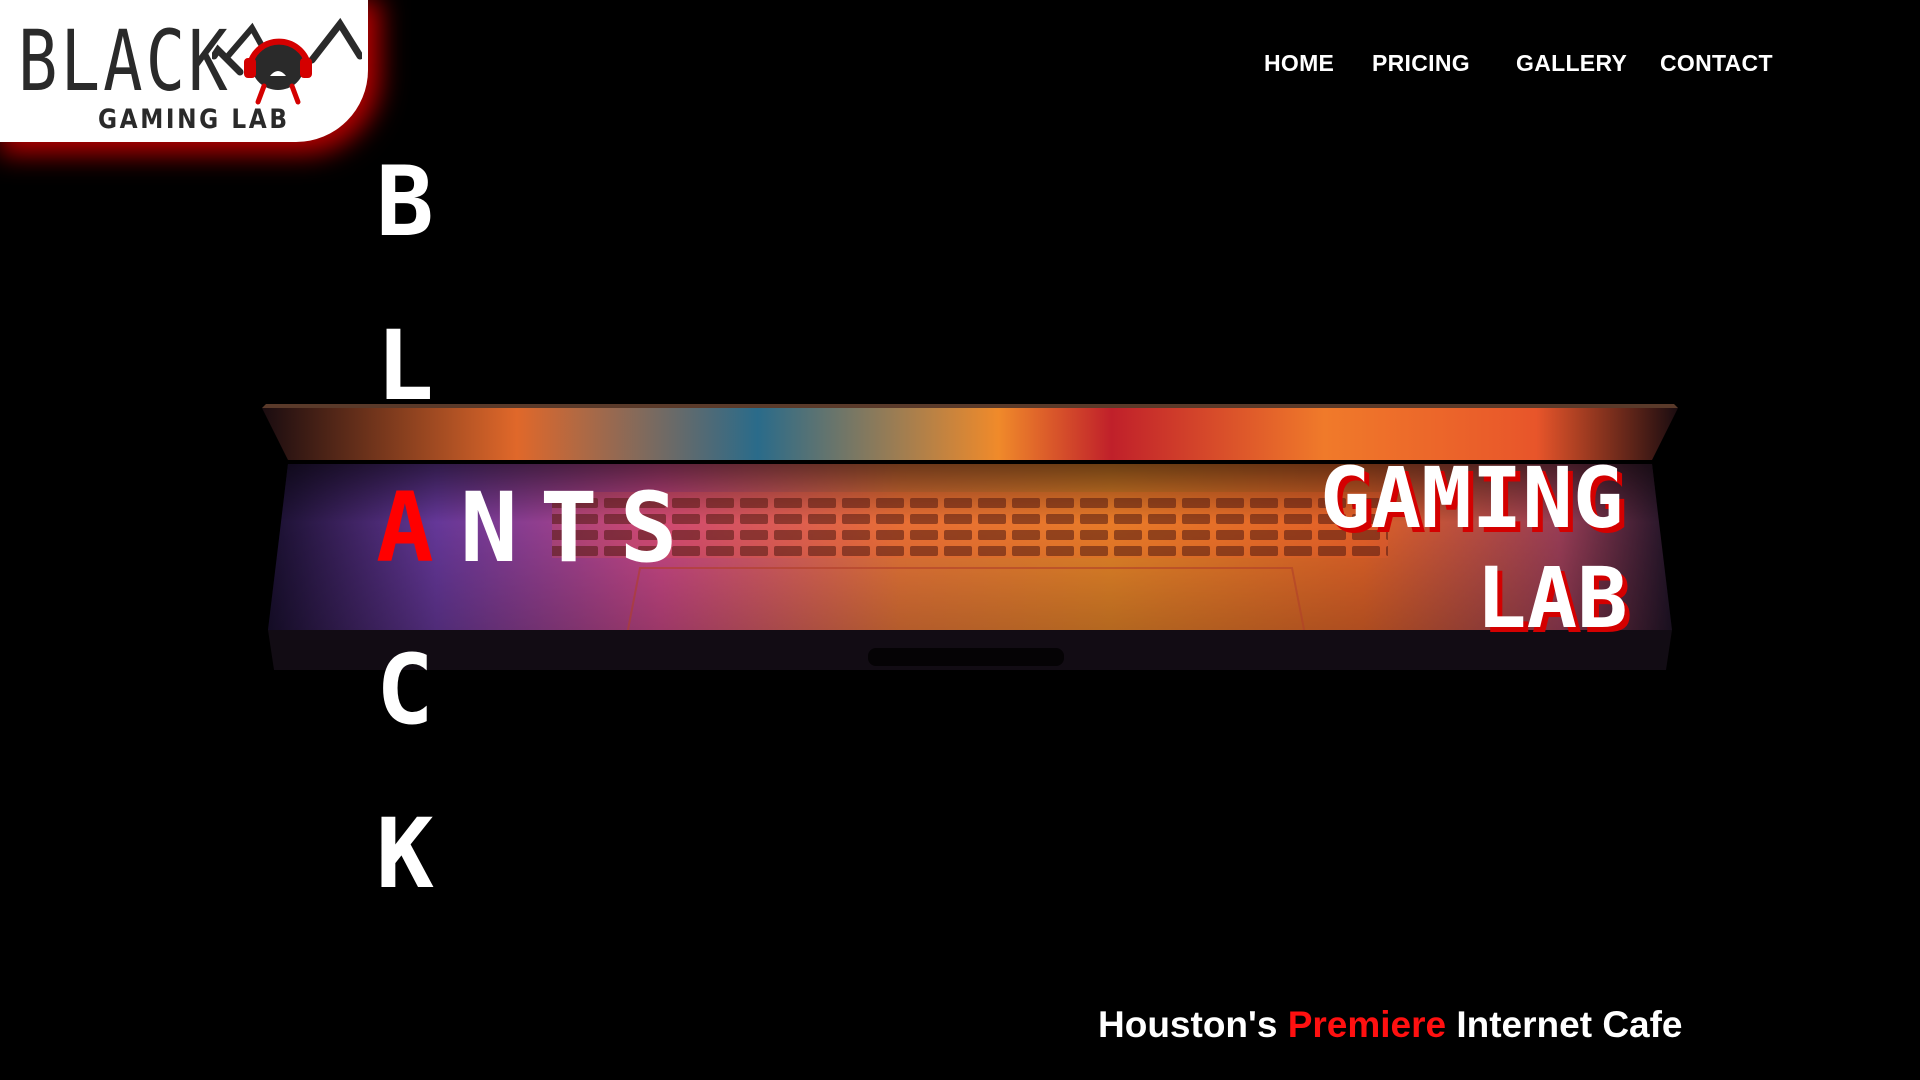 Image resolution: width=1920 pixels, height=1080 pixels. Describe the element at coordinates (1716, 63) in the screenshot. I see `nav-contact: CONTACT` at that location.